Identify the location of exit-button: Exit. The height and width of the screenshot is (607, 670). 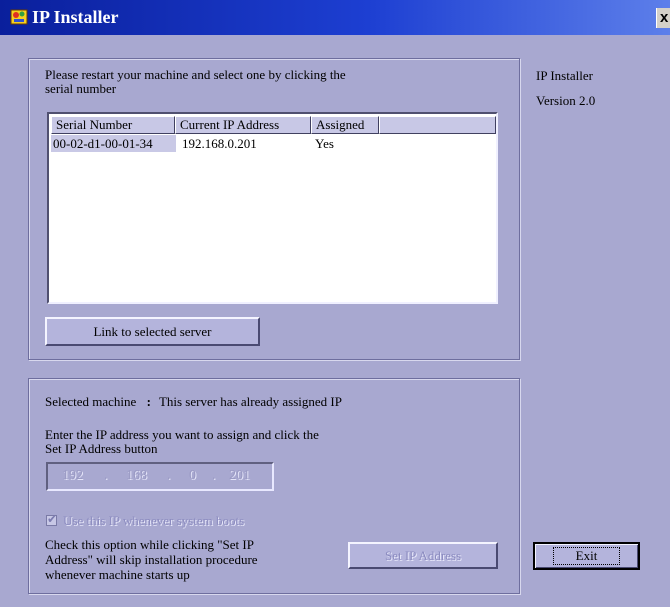
(586, 556).